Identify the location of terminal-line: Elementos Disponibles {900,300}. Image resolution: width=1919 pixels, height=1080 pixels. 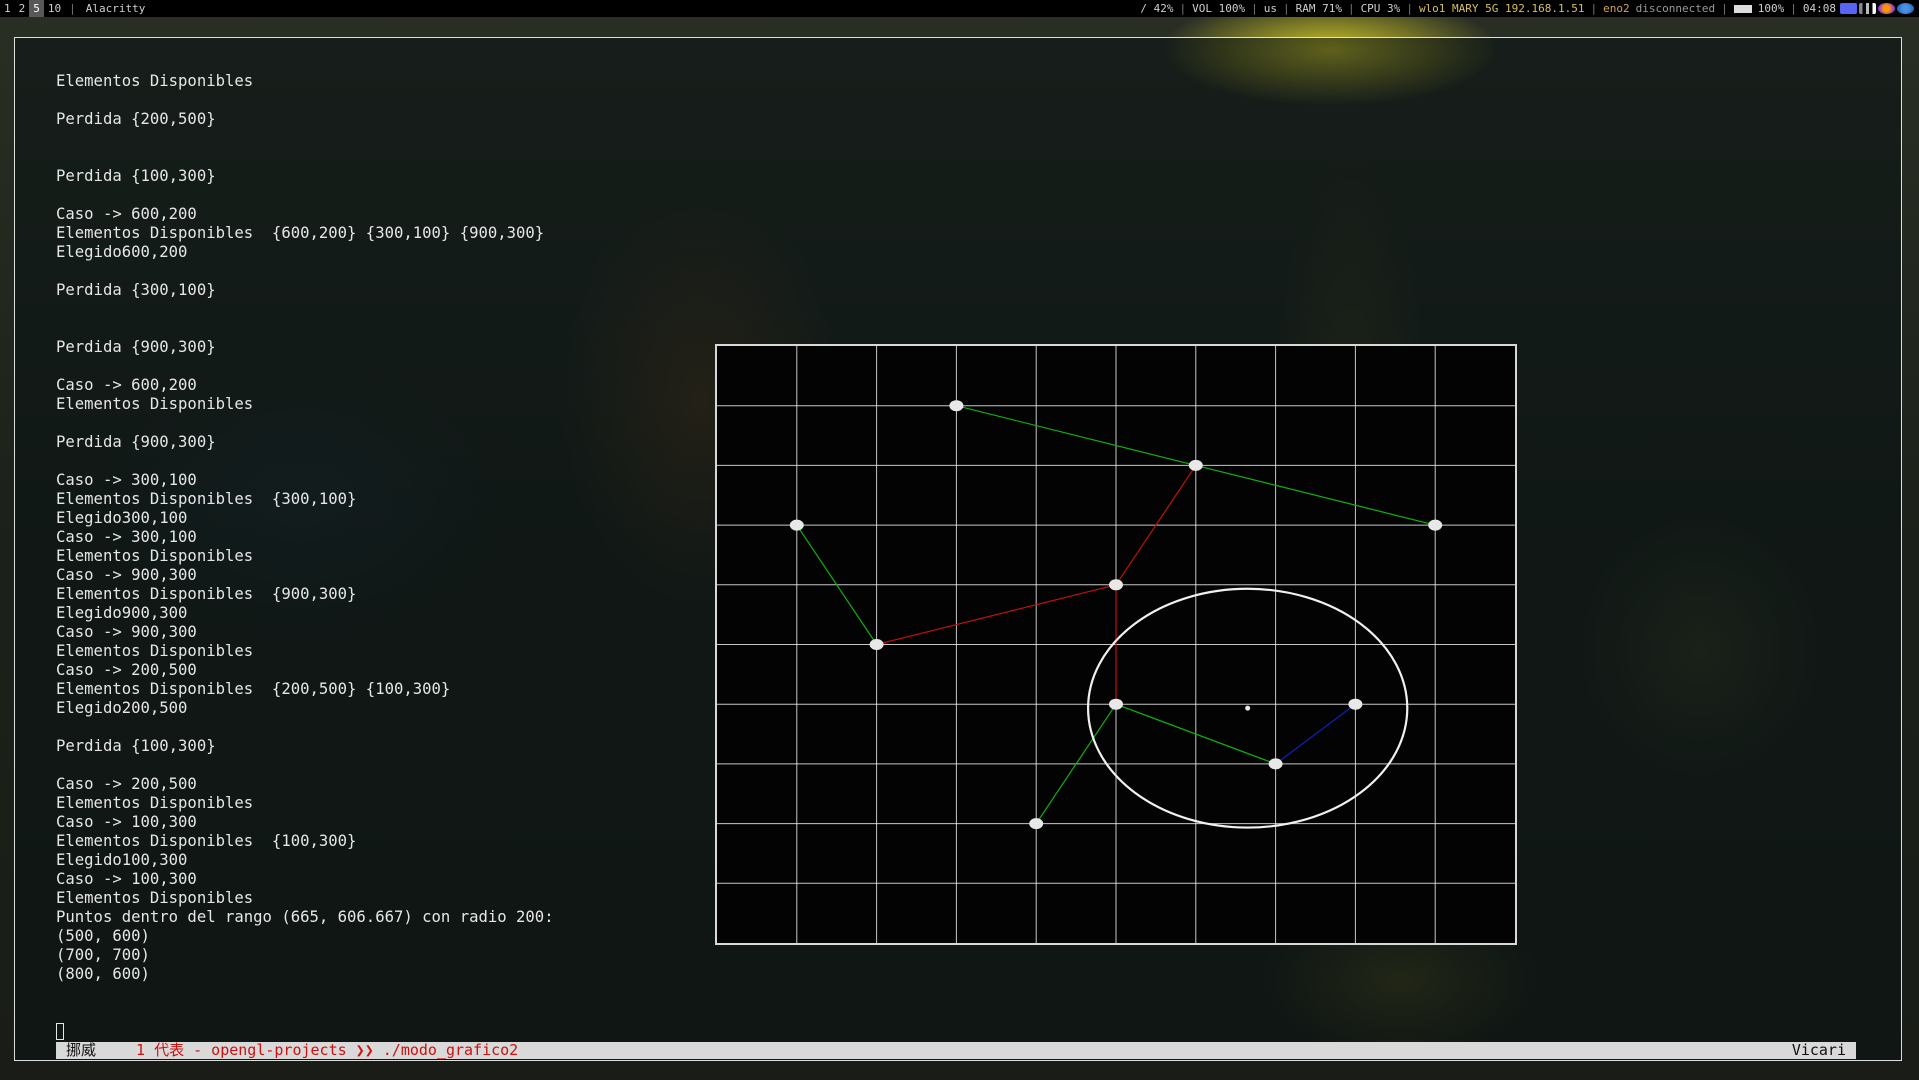
(206, 594).